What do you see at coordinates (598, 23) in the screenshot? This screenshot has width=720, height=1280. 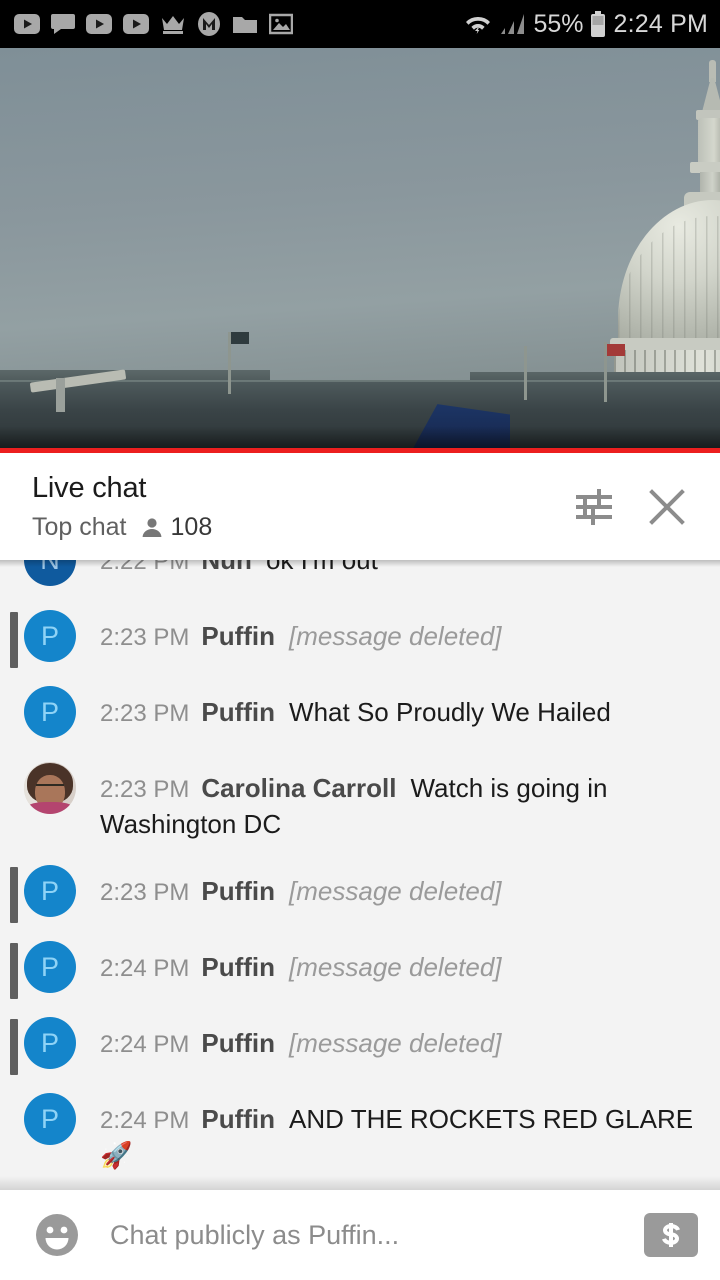 I see `battery-icon` at bounding box center [598, 23].